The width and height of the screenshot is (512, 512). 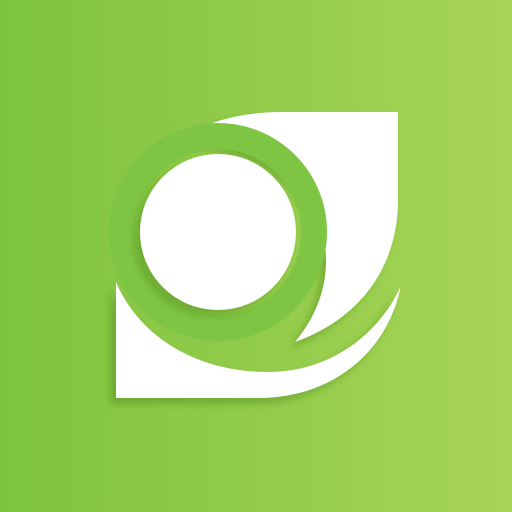 What do you see at coordinates (218, 232) in the screenshot?
I see `ring-center` at bounding box center [218, 232].